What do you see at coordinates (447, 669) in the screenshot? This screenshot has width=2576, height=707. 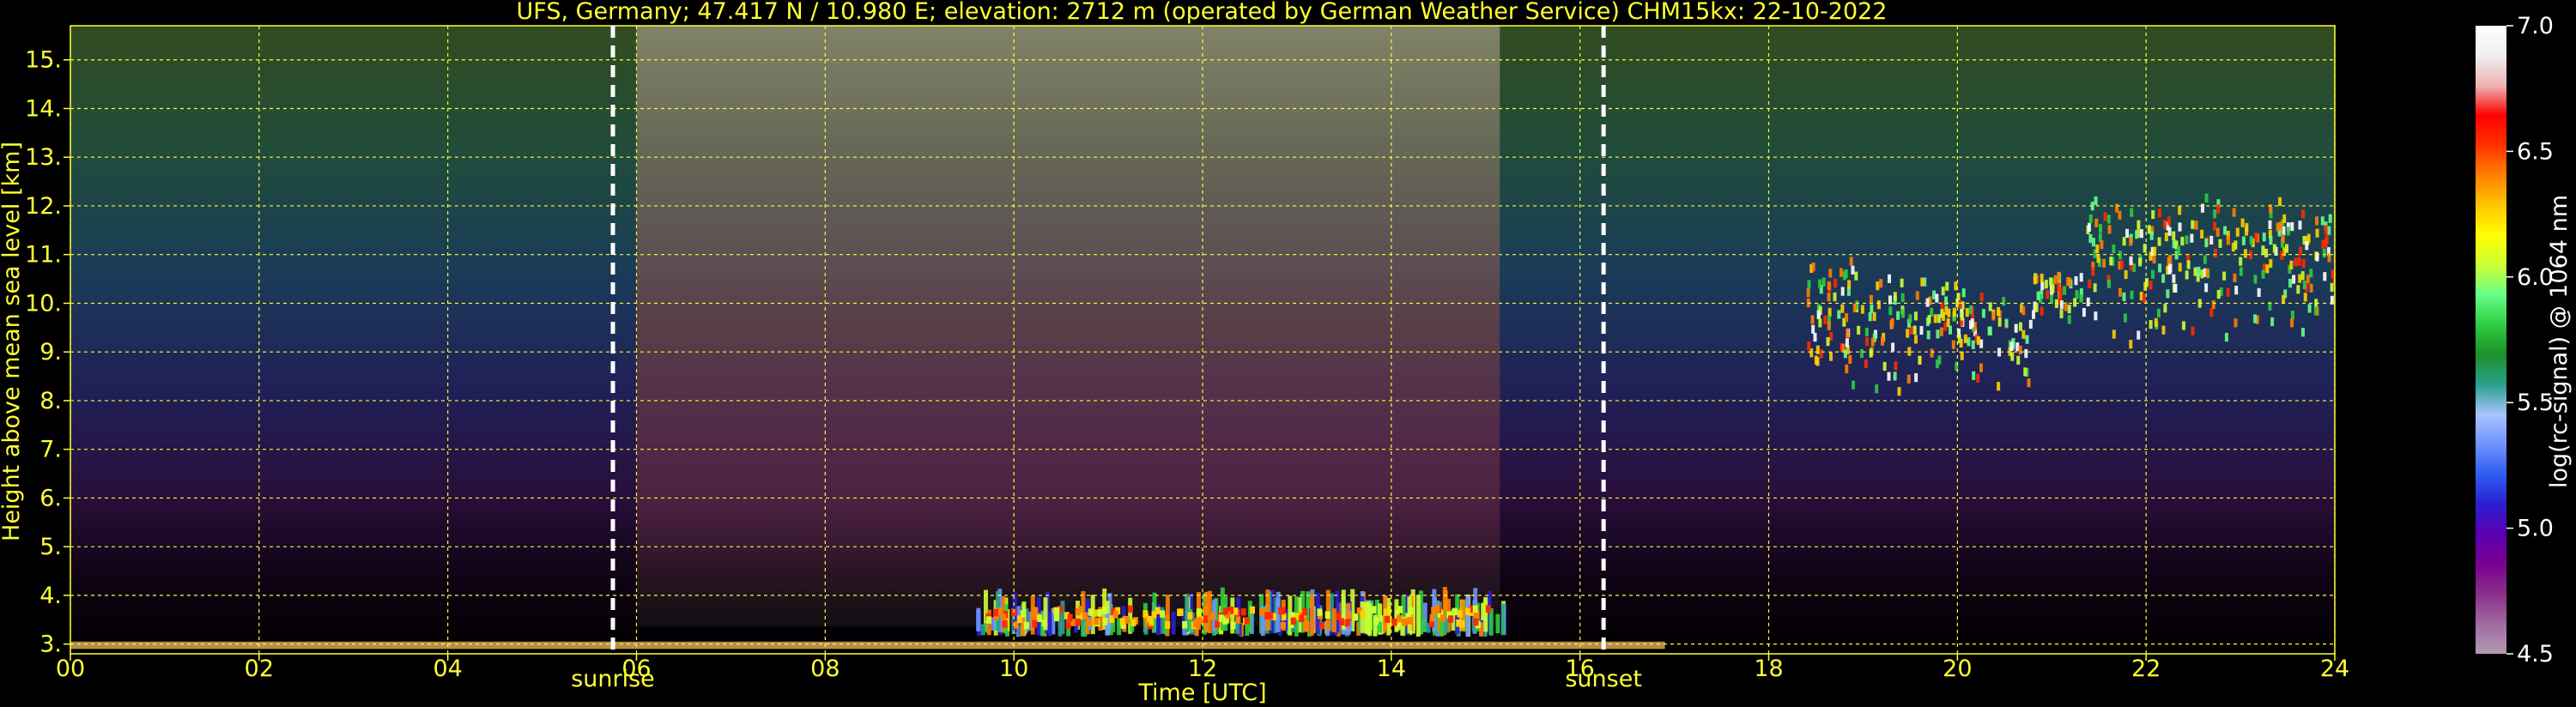 I see `x-tick-label: 04` at bounding box center [447, 669].